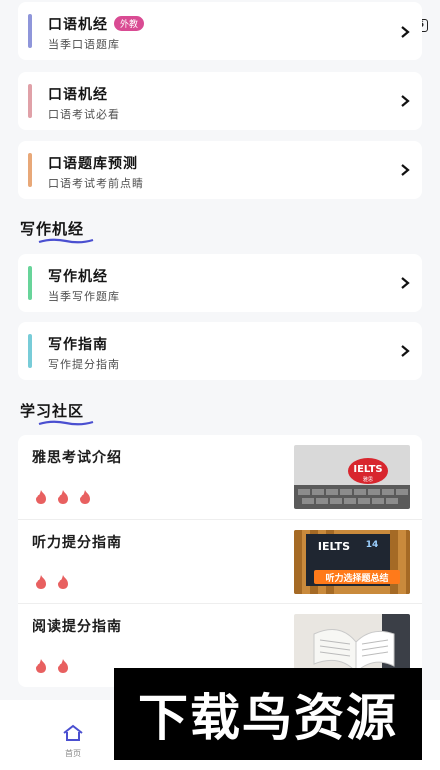 This screenshot has height=770, width=440. Describe the element at coordinates (52, 411) in the screenshot. I see `section-title-text: 学习社区` at that location.